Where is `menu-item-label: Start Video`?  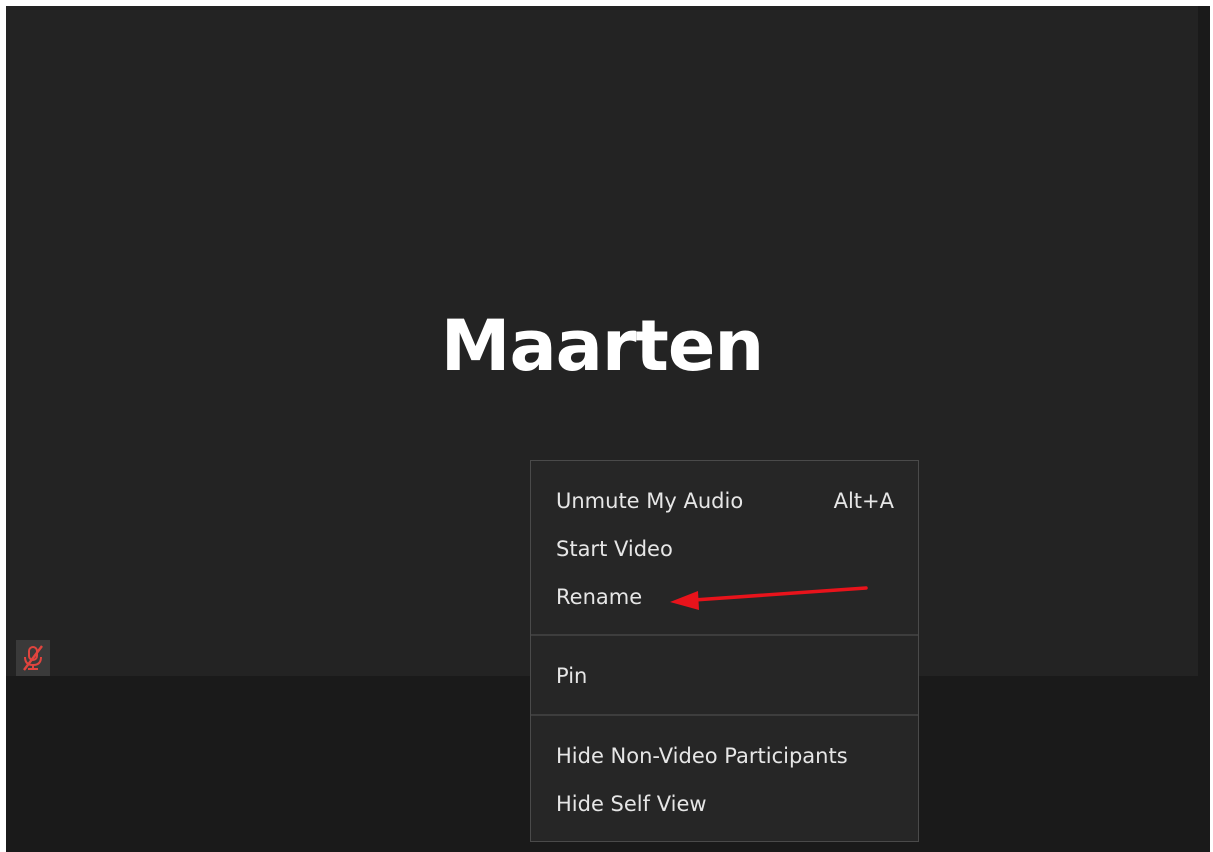 menu-item-label: Start Video is located at coordinates (614, 549).